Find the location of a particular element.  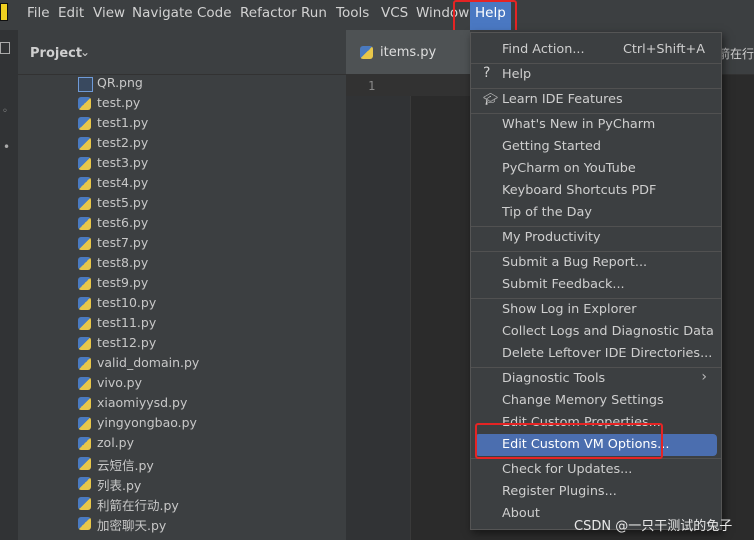

tree-file-label: vivo.py is located at coordinates (120, 382).